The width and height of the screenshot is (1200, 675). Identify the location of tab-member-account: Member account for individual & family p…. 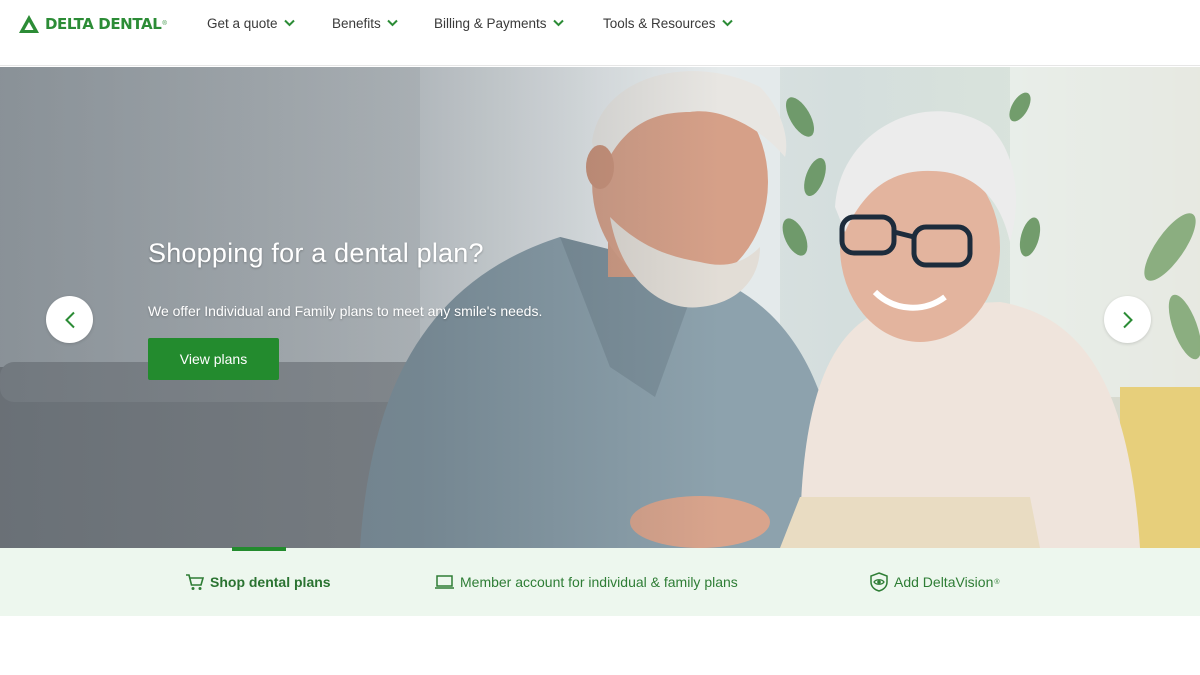
(586, 582).